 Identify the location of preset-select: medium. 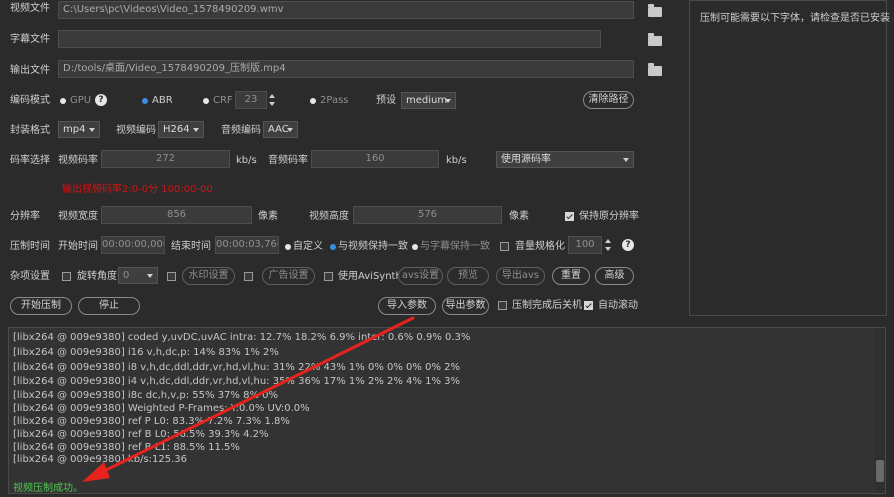
(428, 100).